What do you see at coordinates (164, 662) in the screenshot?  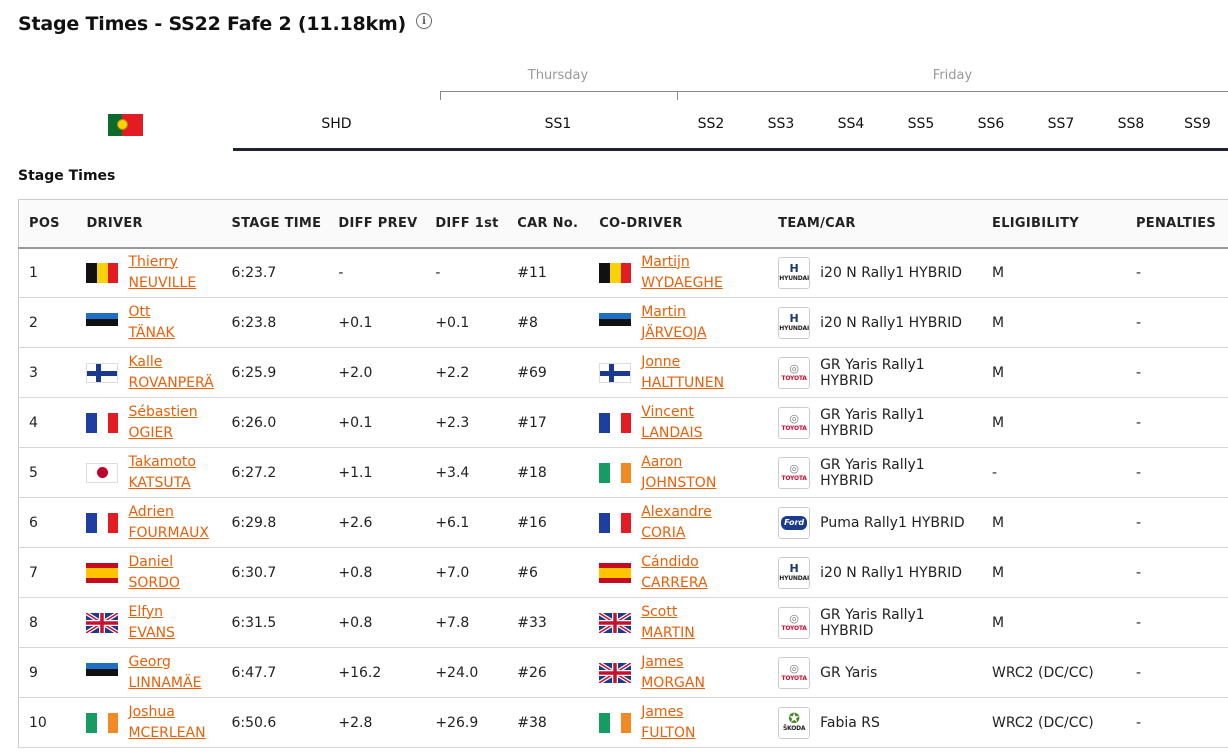 I see `driver-first-name-link: Georg` at bounding box center [164, 662].